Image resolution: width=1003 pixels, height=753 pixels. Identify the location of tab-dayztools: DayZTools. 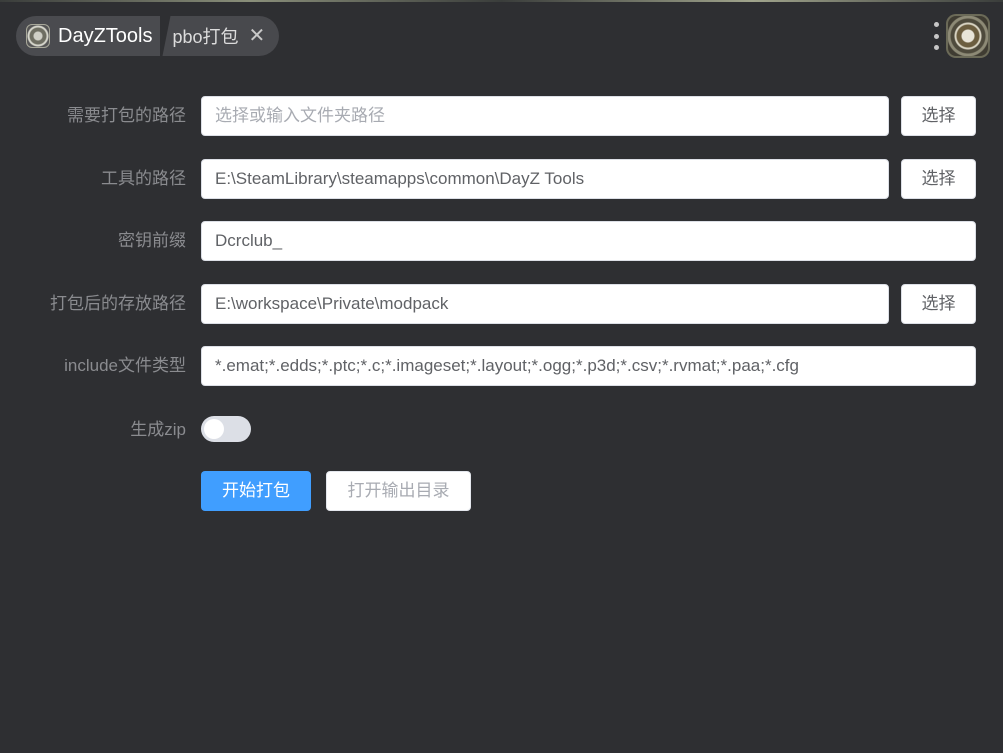
(88, 36).